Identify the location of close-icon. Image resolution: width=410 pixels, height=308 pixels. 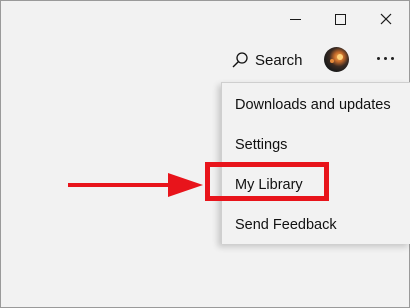
(386, 19).